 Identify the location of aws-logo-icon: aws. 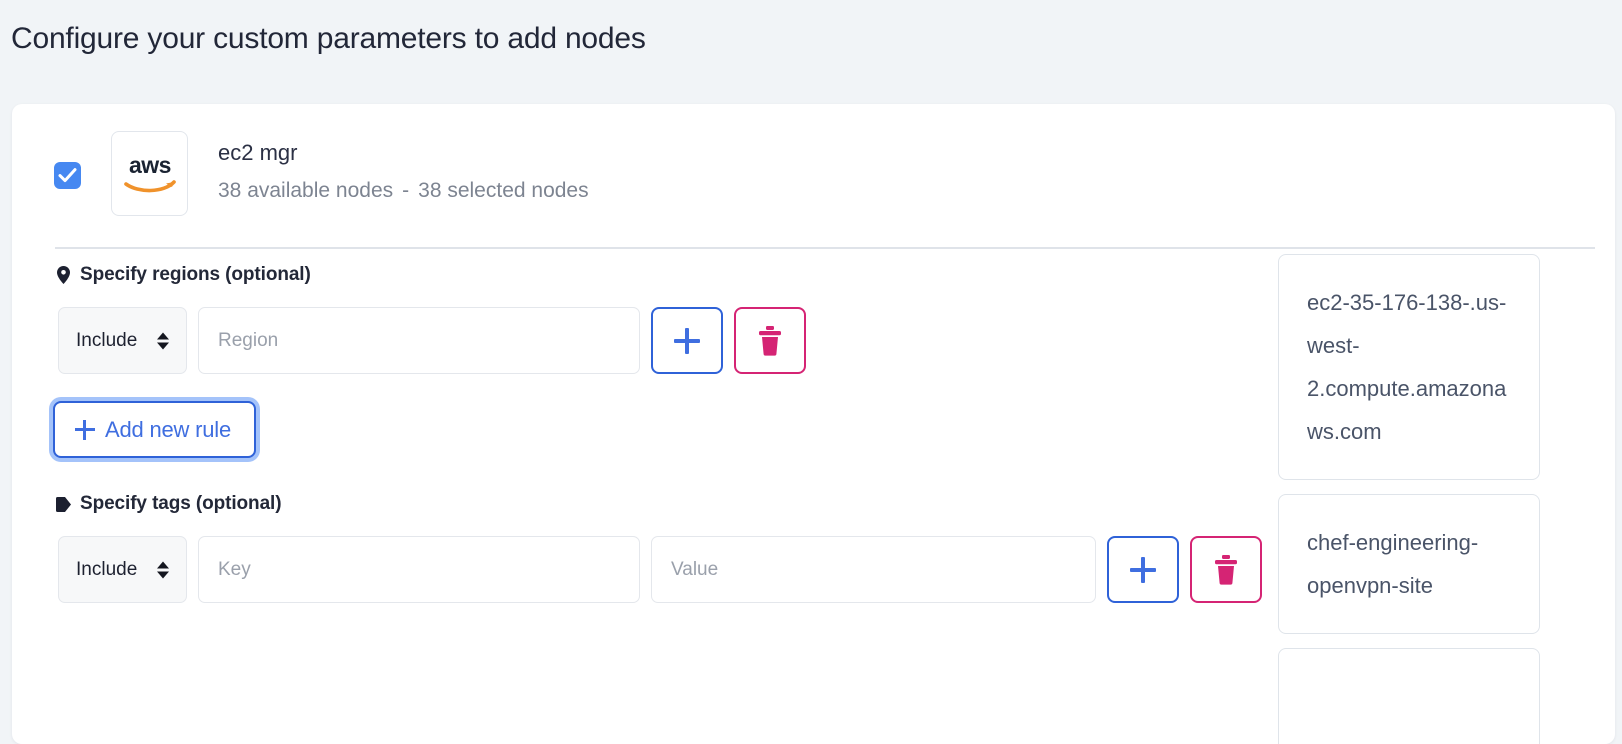
(149, 172).